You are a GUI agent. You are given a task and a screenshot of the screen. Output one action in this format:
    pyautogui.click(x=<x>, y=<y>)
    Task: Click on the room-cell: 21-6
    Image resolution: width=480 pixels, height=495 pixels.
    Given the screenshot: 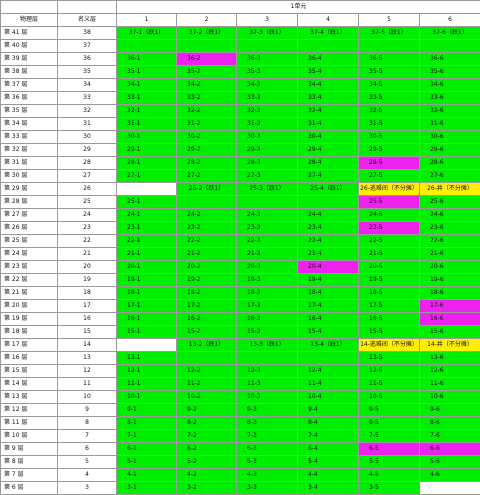 What is the action you would take?
    pyautogui.click(x=450, y=254)
    